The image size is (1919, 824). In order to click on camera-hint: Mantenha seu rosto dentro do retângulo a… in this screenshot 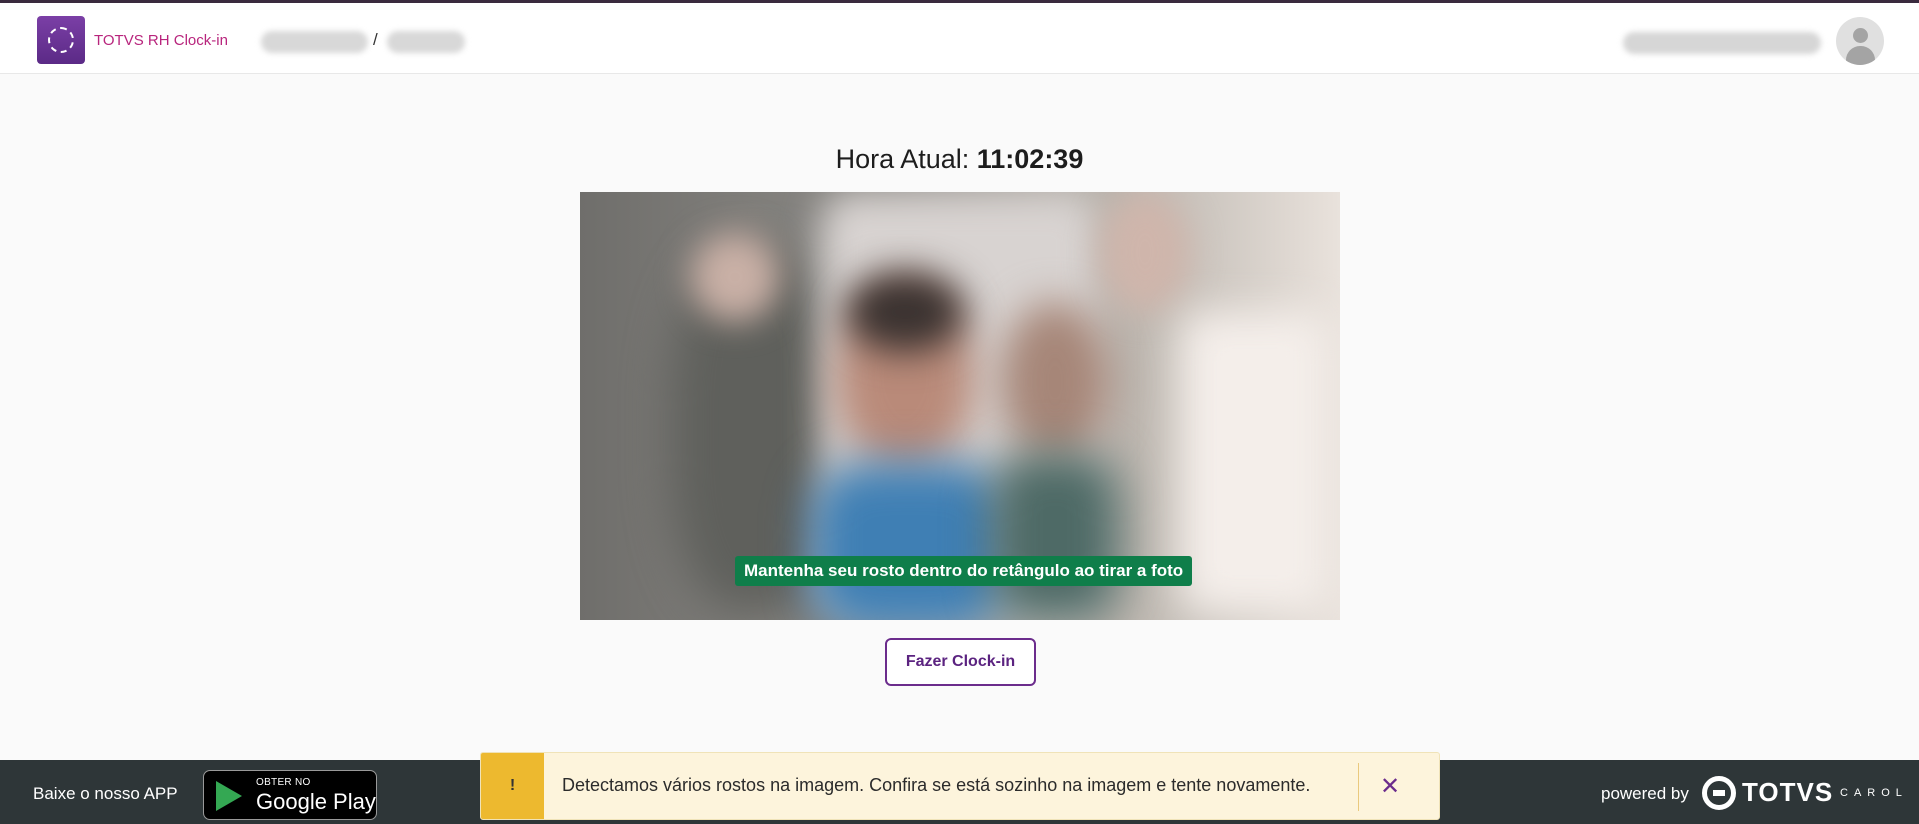, I will do `click(964, 571)`.